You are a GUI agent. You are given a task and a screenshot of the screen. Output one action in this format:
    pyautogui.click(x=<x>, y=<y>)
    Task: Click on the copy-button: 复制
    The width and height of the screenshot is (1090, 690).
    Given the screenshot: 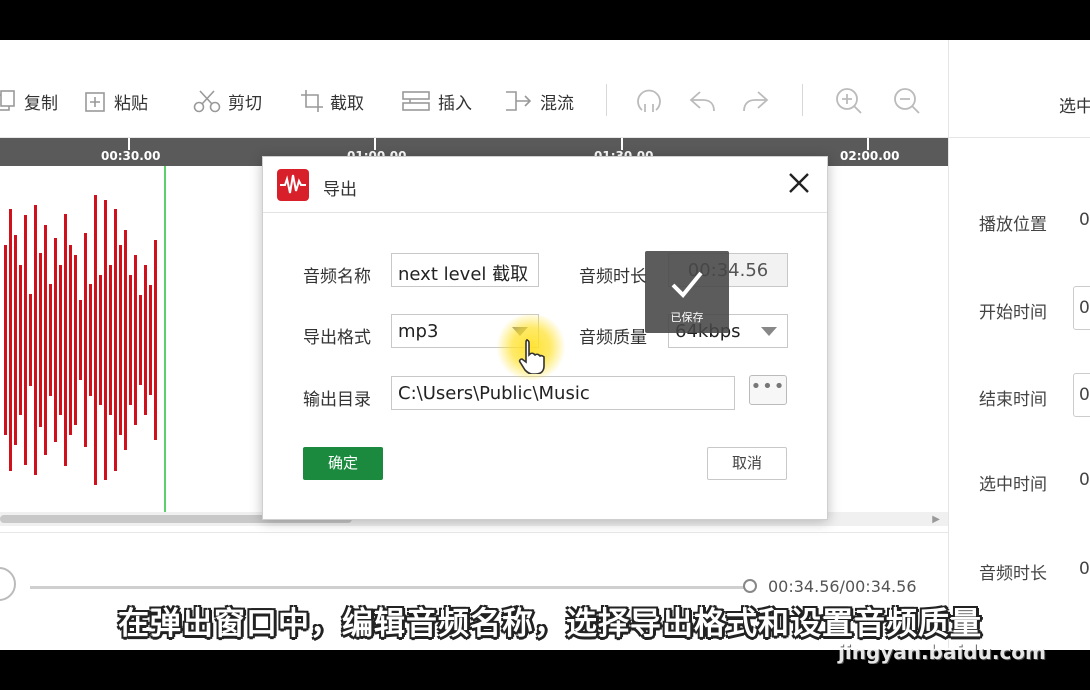 What is the action you would take?
    pyautogui.click(x=29, y=101)
    